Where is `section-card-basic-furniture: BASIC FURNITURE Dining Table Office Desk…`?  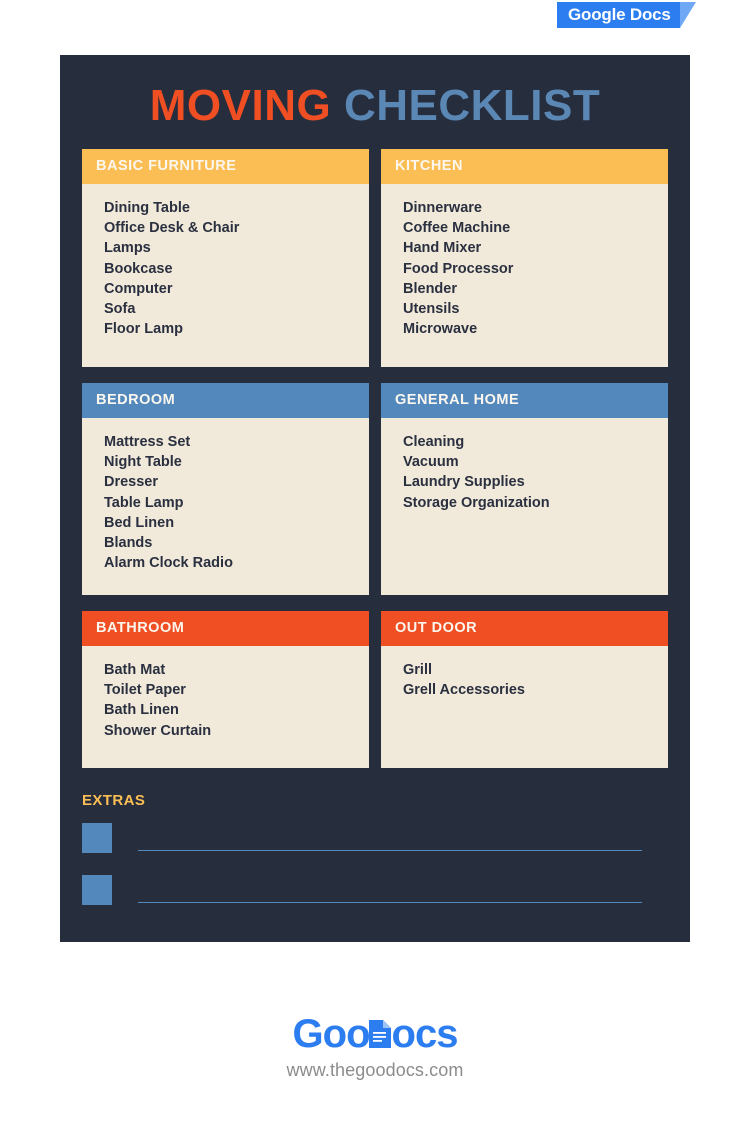
section-card-basic-furniture: BASIC FURNITURE Dining Table Office Desk… is located at coordinates (225, 258).